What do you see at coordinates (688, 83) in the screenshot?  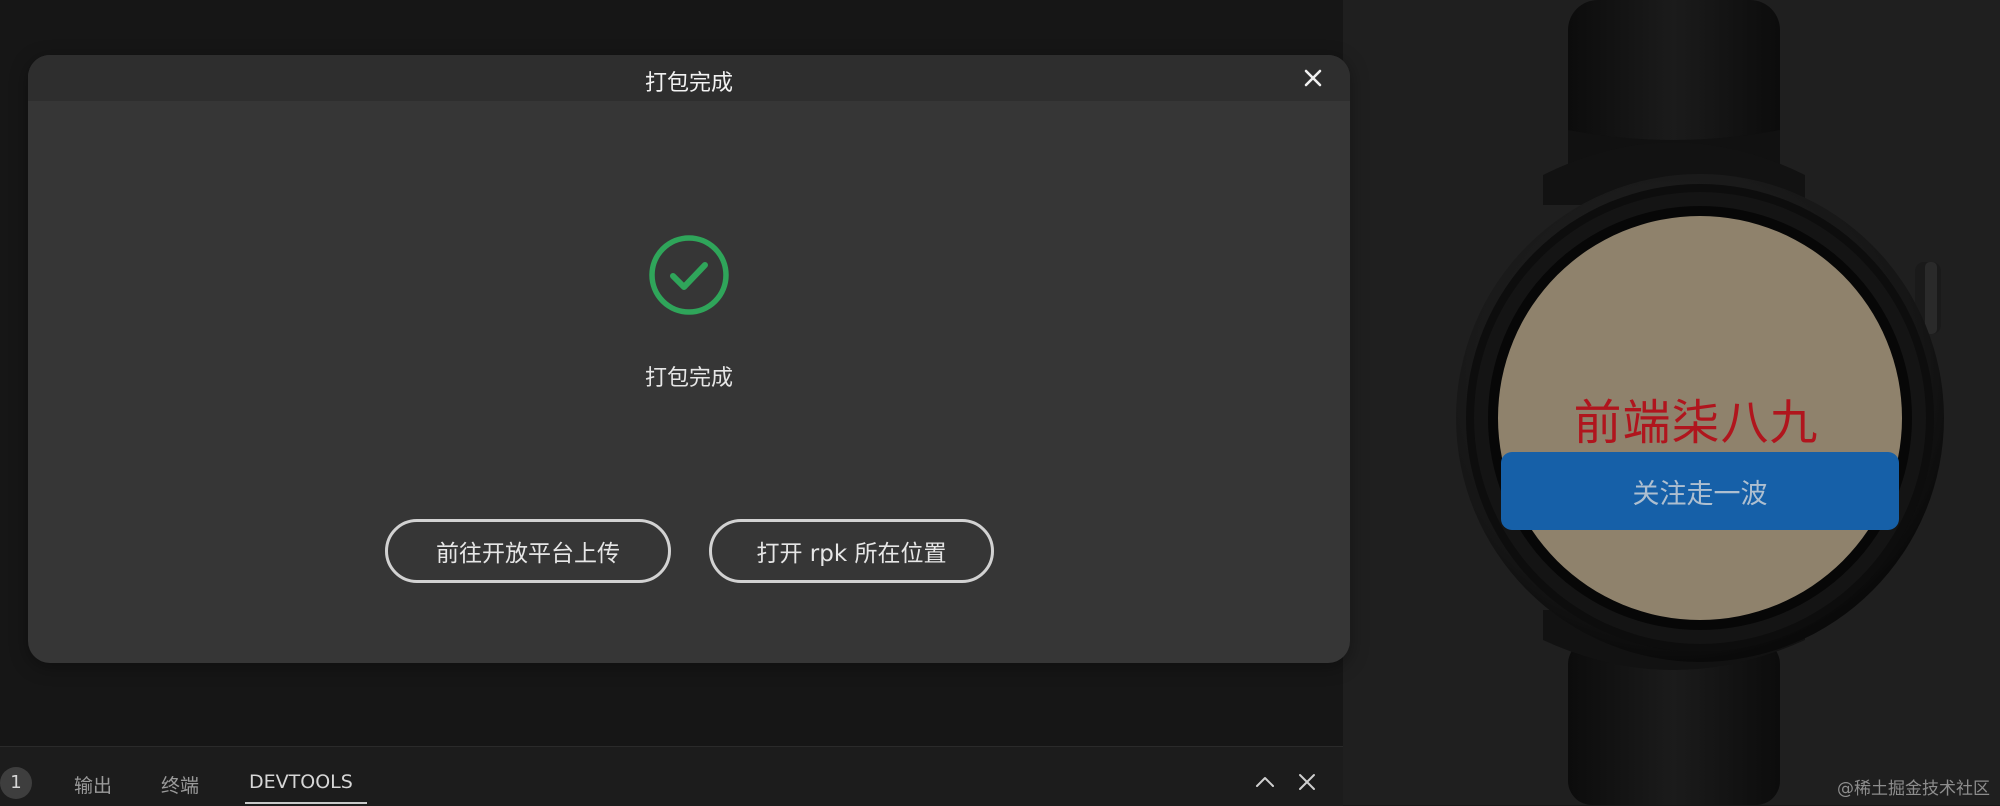 I see `dialog-title: 打包完成` at bounding box center [688, 83].